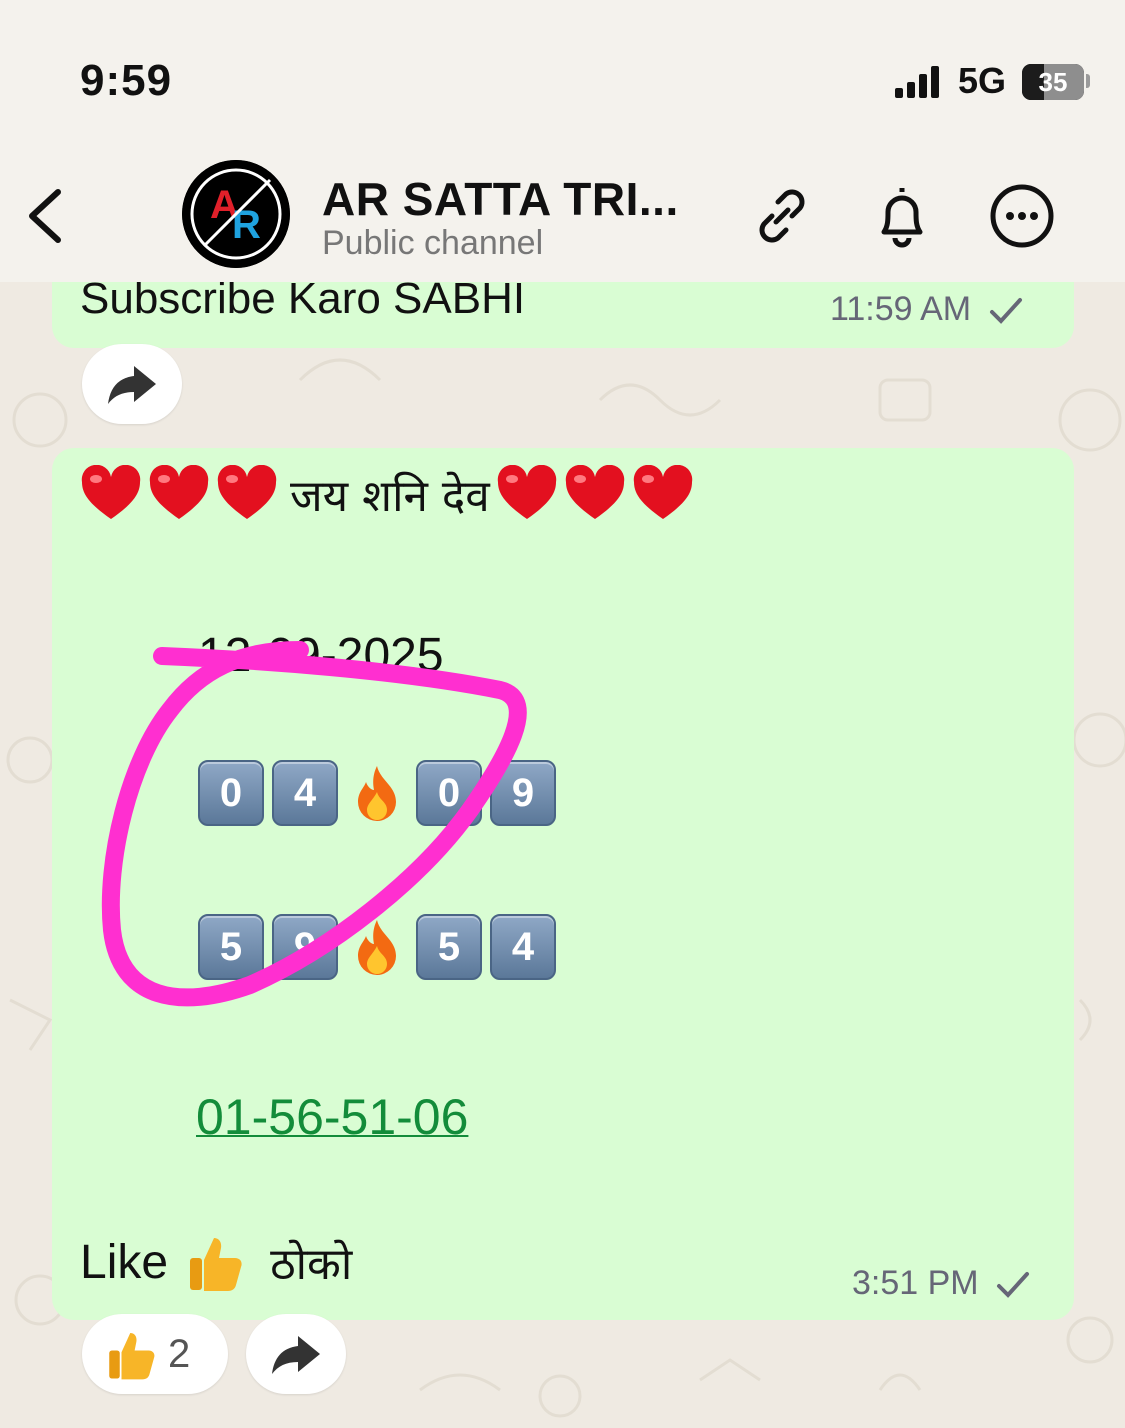 The height and width of the screenshot is (1428, 1125). Describe the element at coordinates (179, 1353) in the screenshot. I see `reaction-count: 2` at that location.